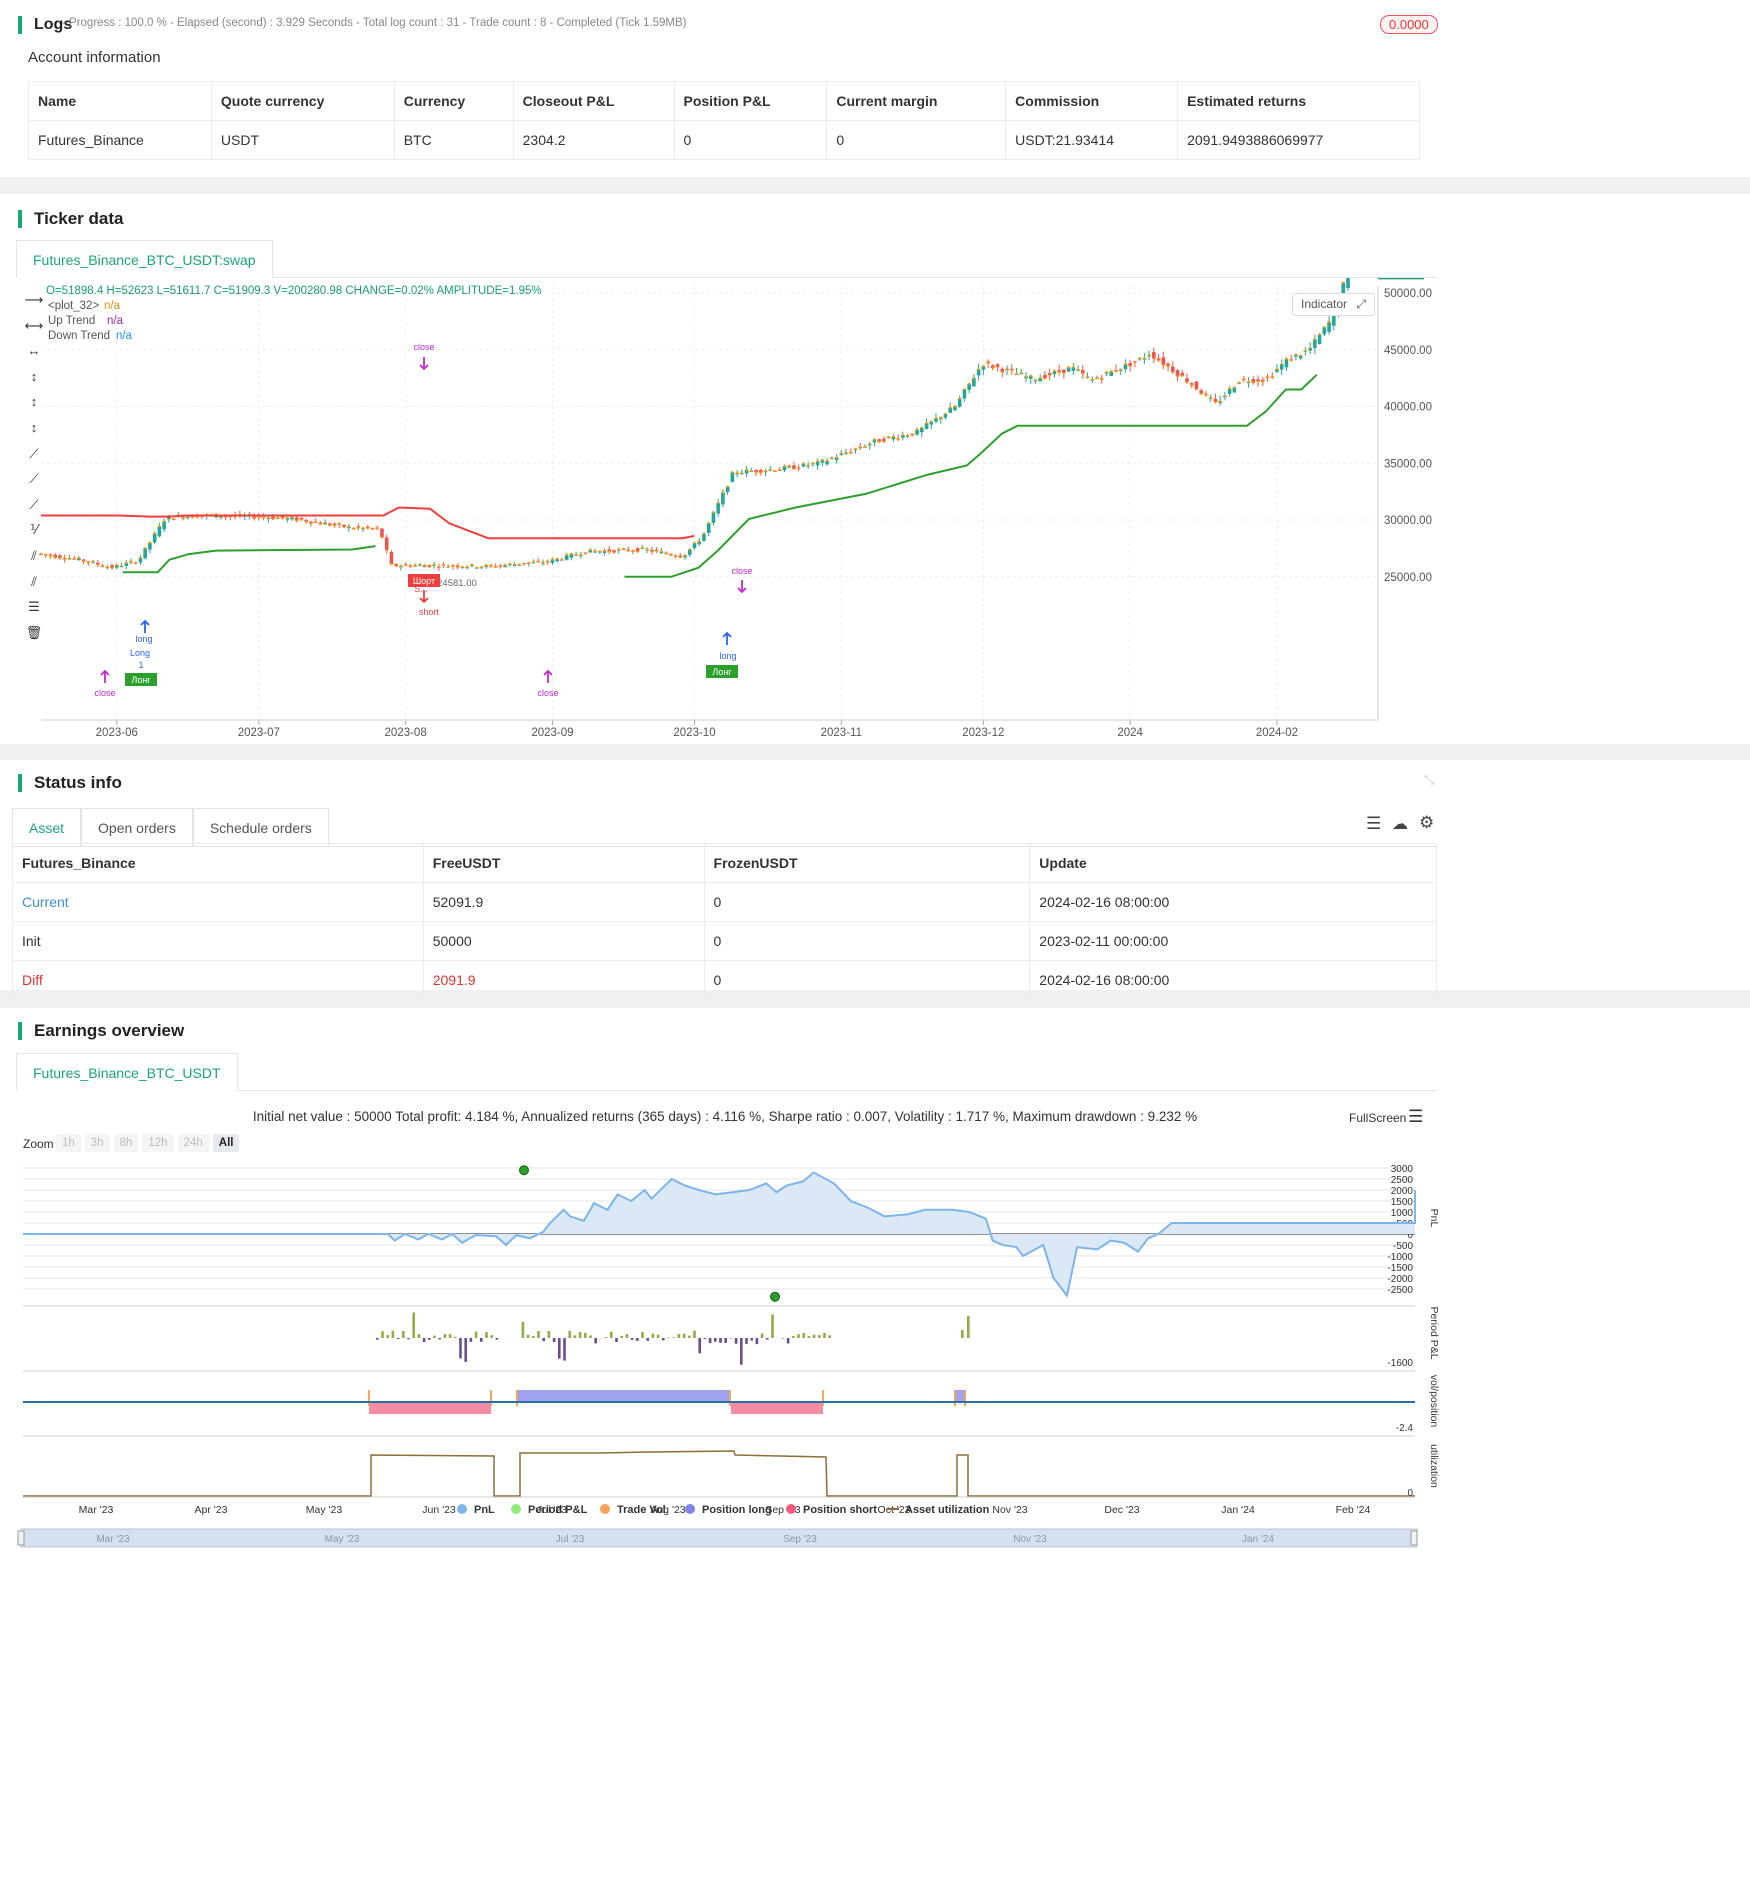 The image size is (1750, 1892). What do you see at coordinates (737, 1510) in the screenshot?
I see `legend-item: Position long` at bounding box center [737, 1510].